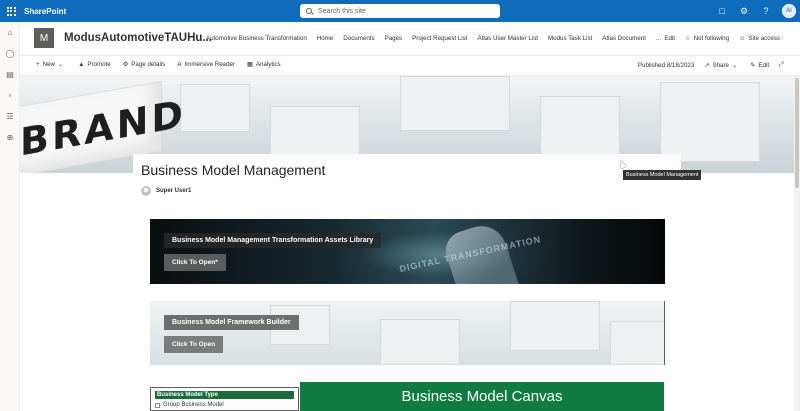  What do you see at coordinates (407, 179) in the screenshot?
I see `page-title-region: Business Model Management Super User1` at bounding box center [407, 179].